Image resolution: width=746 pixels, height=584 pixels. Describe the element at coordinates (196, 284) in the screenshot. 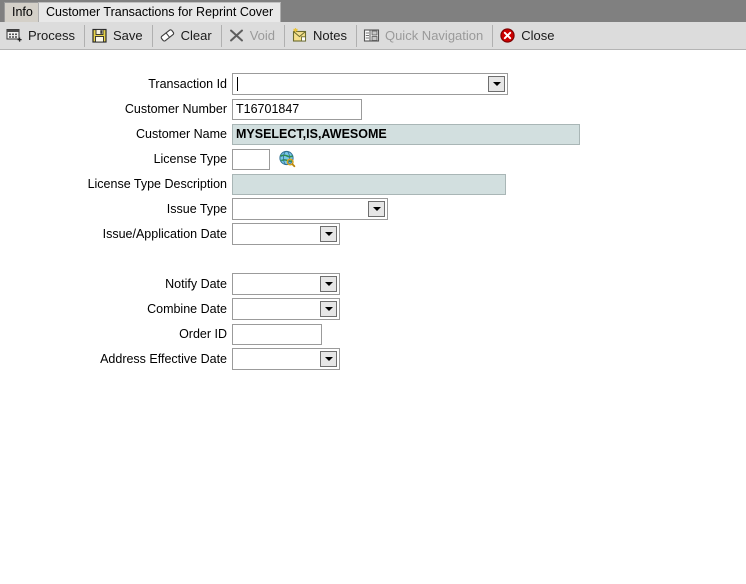

I see `notify-date-label: Notify Date` at that location.